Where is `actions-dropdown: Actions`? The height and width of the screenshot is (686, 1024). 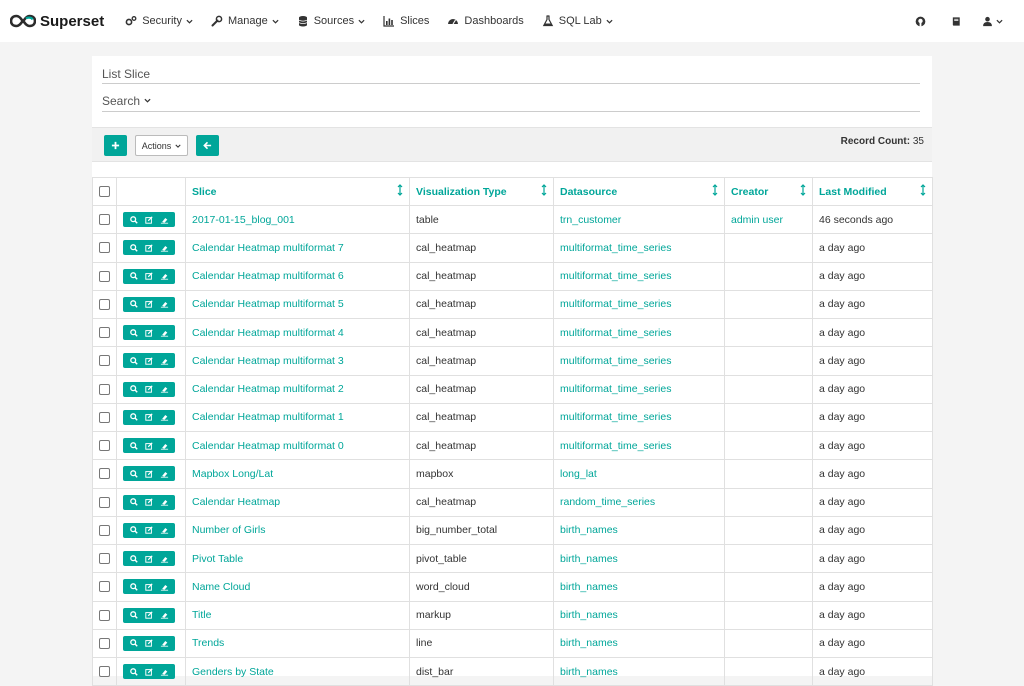 actions-dropdown: Actions is located at coordinates (161, 145).